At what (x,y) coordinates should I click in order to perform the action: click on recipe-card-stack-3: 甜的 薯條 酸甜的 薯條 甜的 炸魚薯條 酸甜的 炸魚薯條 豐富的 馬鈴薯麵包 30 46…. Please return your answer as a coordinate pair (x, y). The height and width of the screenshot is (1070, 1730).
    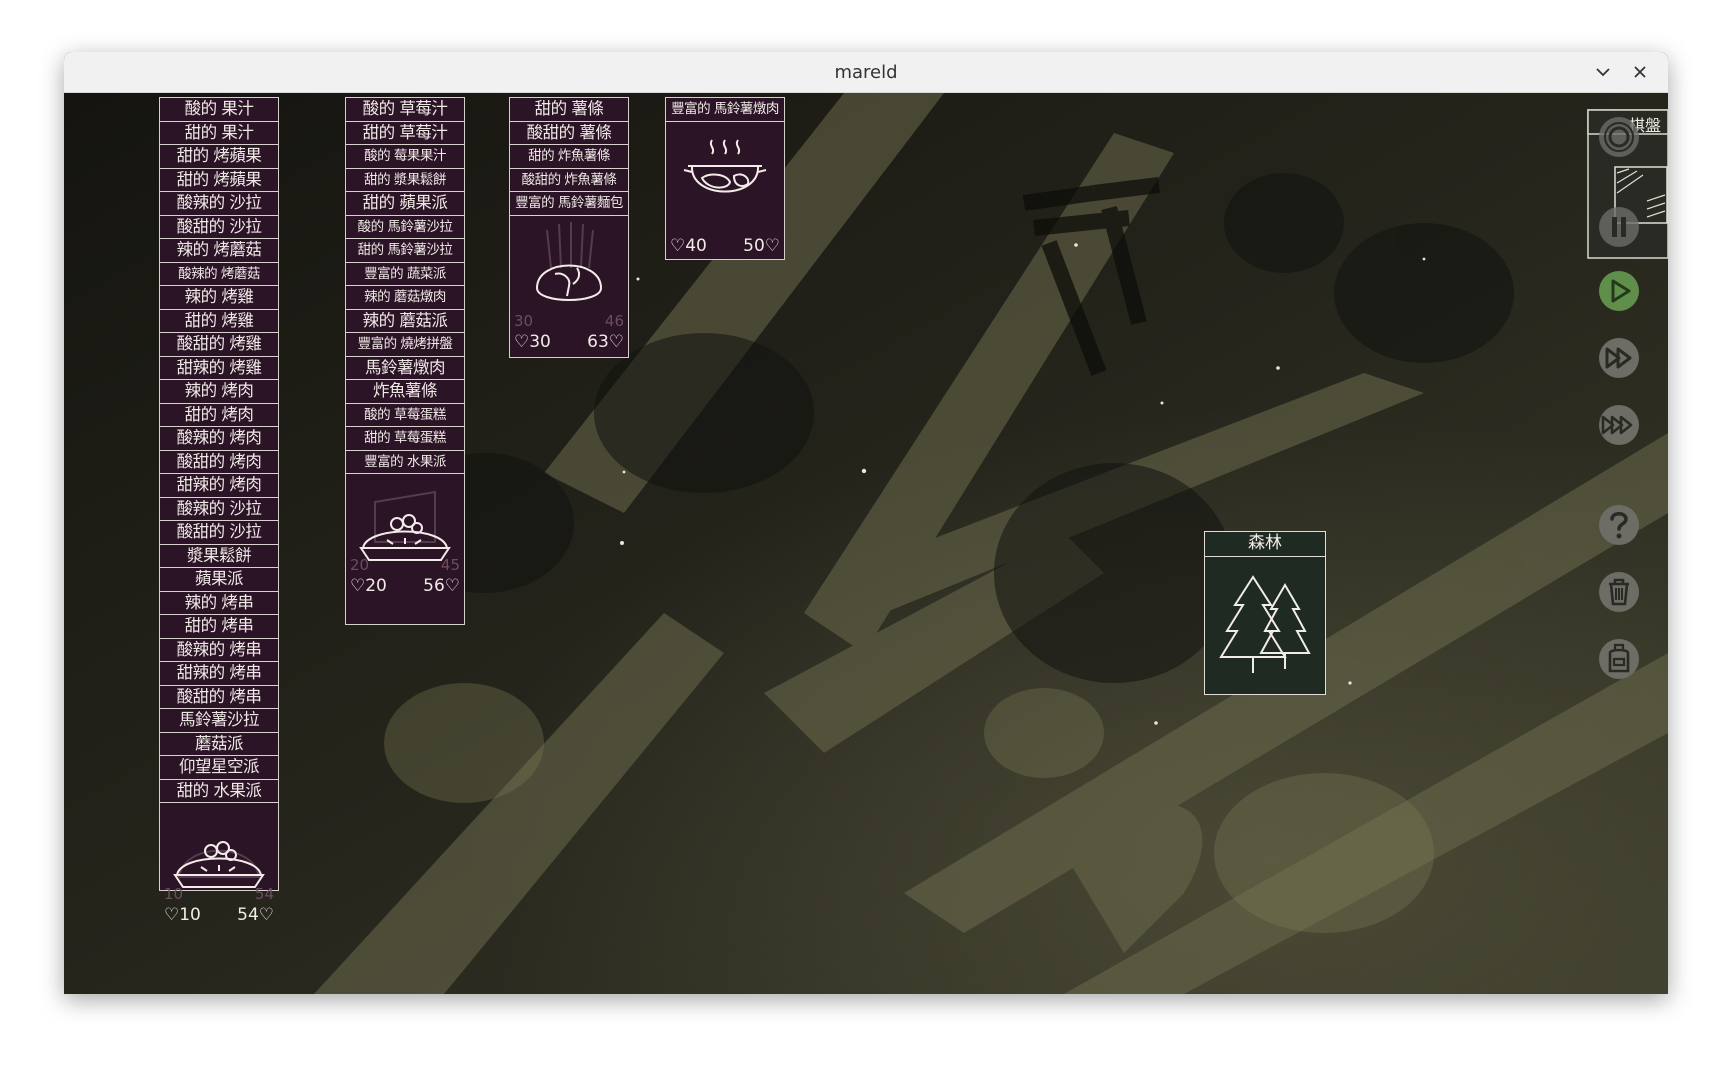
    Looking at the image, I should click on (569, 227).